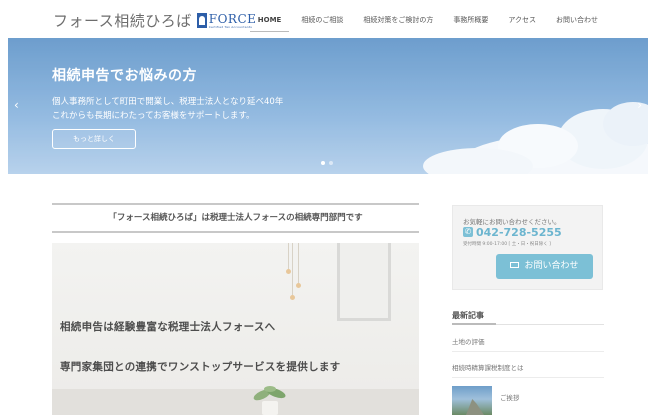 The height and width of the screenshot is (415, 656). Describe the element at coordinates (122, 21) in the screenshot. I see `logo-text: フォース相続ひろば` at that location.